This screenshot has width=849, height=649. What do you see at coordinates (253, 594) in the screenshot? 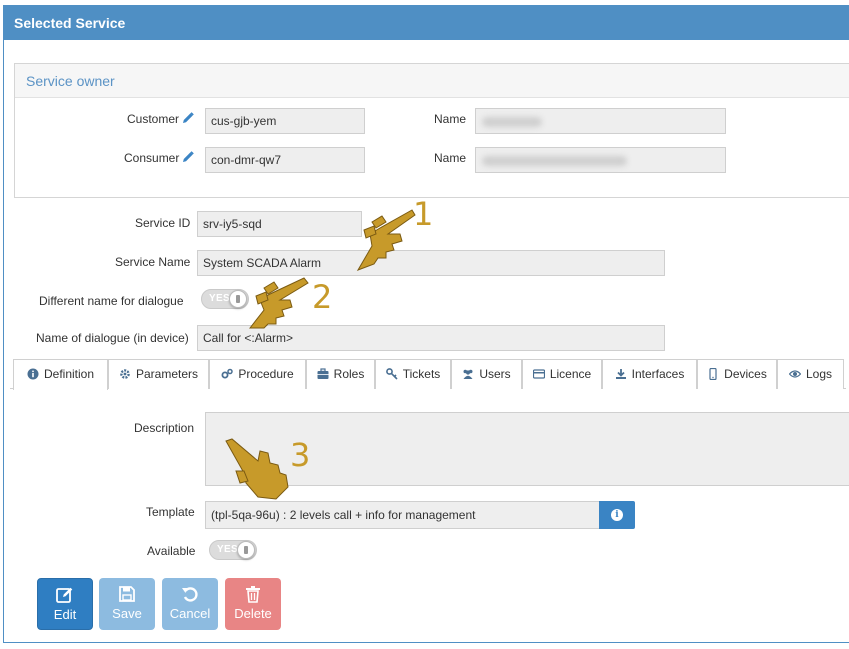
I see `trash-icon` at bounding box center [253, 594].